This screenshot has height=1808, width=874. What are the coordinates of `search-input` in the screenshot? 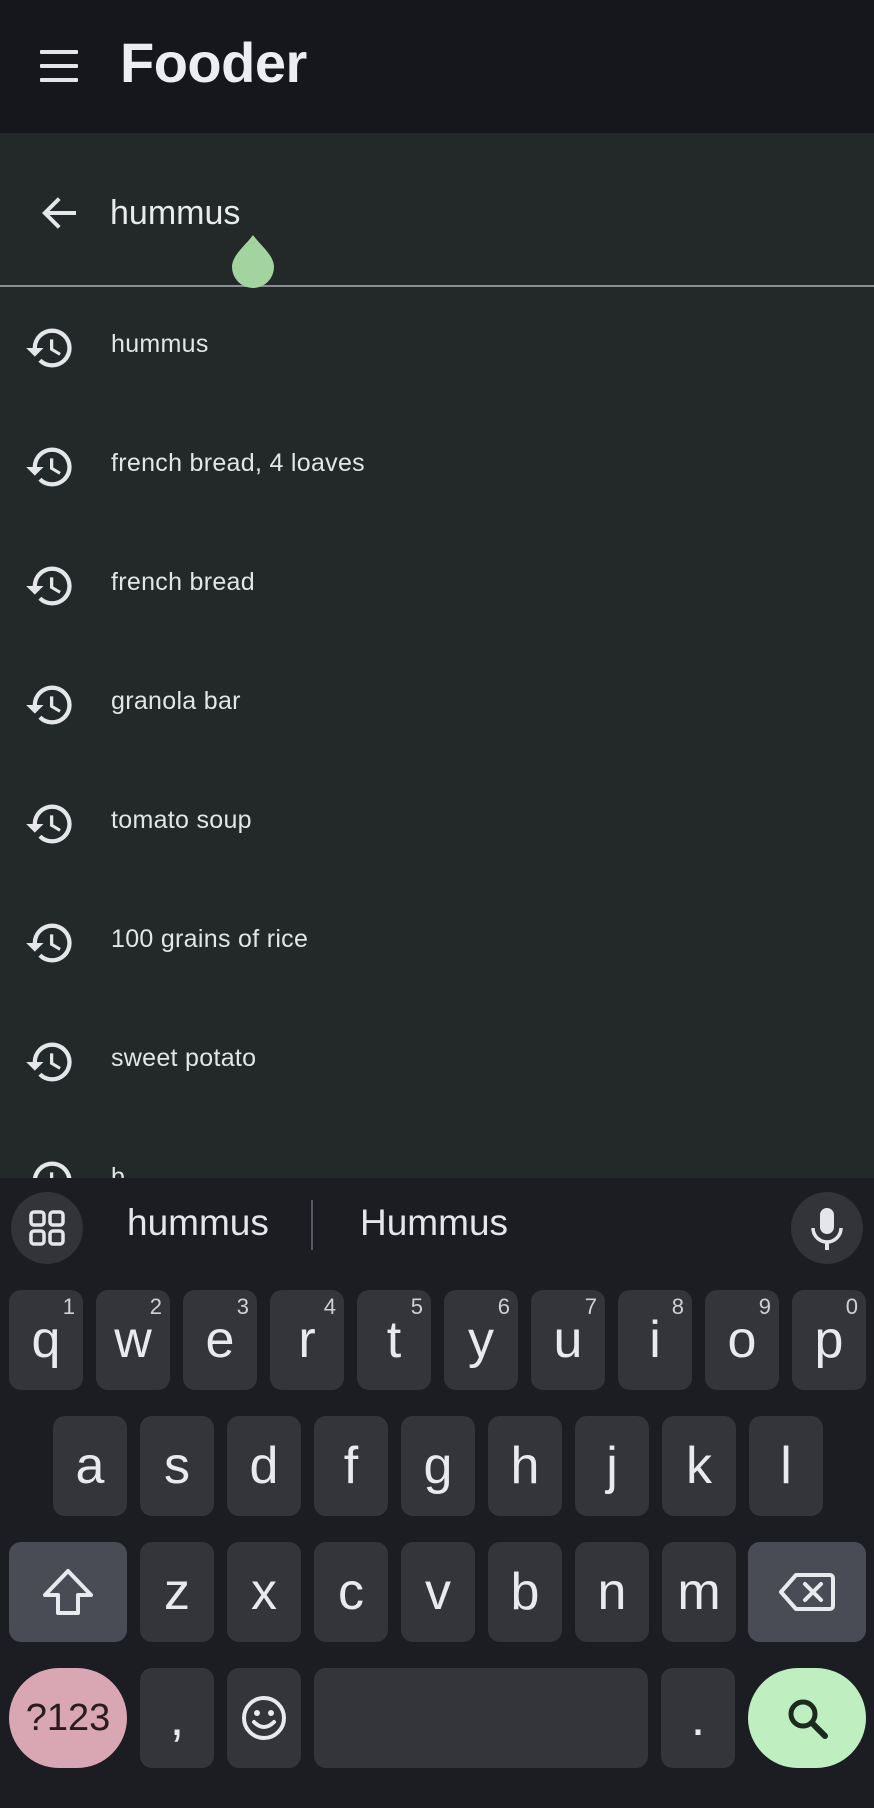 It's located at (460, 213).